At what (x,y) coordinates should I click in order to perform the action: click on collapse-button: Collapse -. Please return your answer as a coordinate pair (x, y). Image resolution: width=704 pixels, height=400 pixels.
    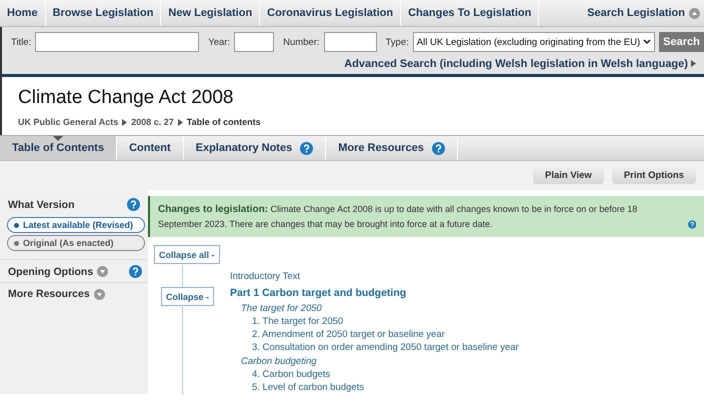
    Looking at the image, I should click on (187, 296).